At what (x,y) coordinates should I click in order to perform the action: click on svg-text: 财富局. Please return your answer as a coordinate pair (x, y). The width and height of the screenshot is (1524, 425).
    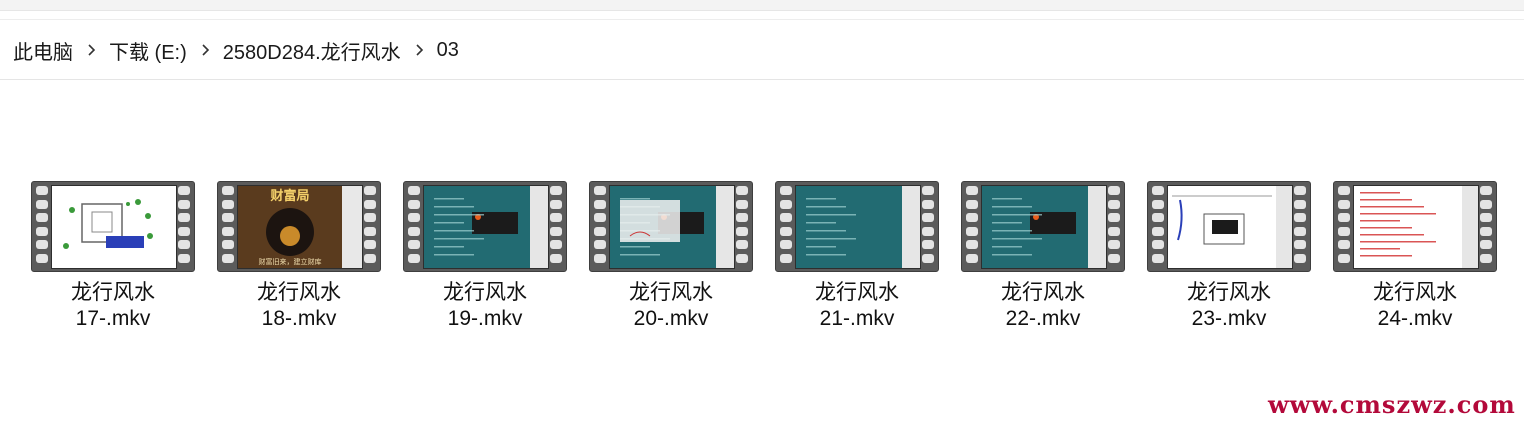
    Looking at the image, I should click on (289, 196).